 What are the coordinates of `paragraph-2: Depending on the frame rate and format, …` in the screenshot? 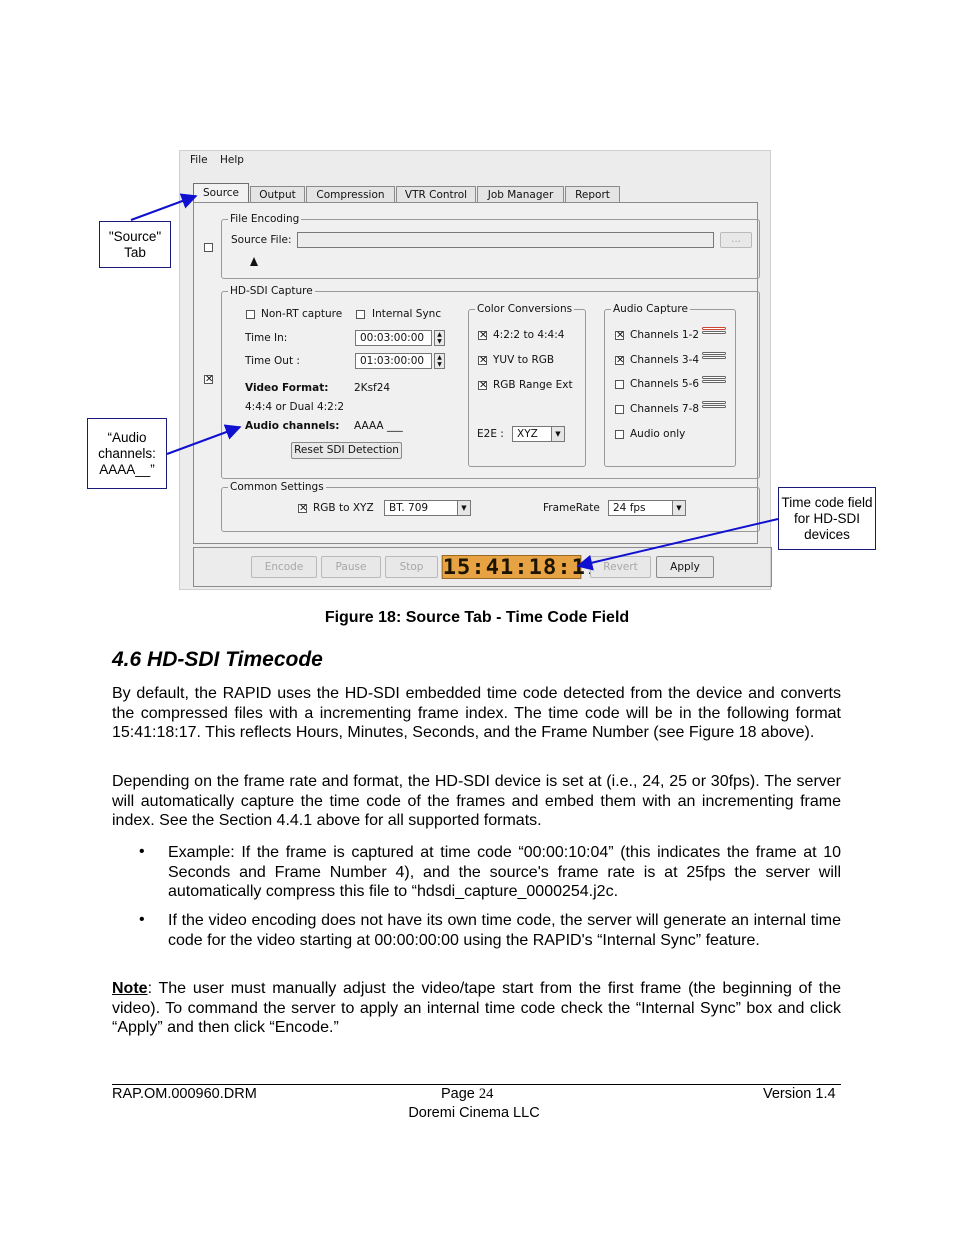 It's located at (476, 801).